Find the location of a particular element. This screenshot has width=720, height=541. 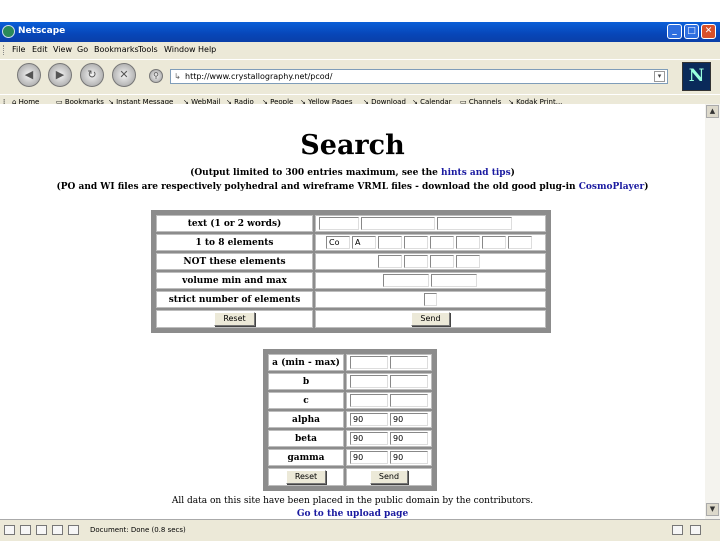

back-icon: ◀ is located at coordinates (29, 75).